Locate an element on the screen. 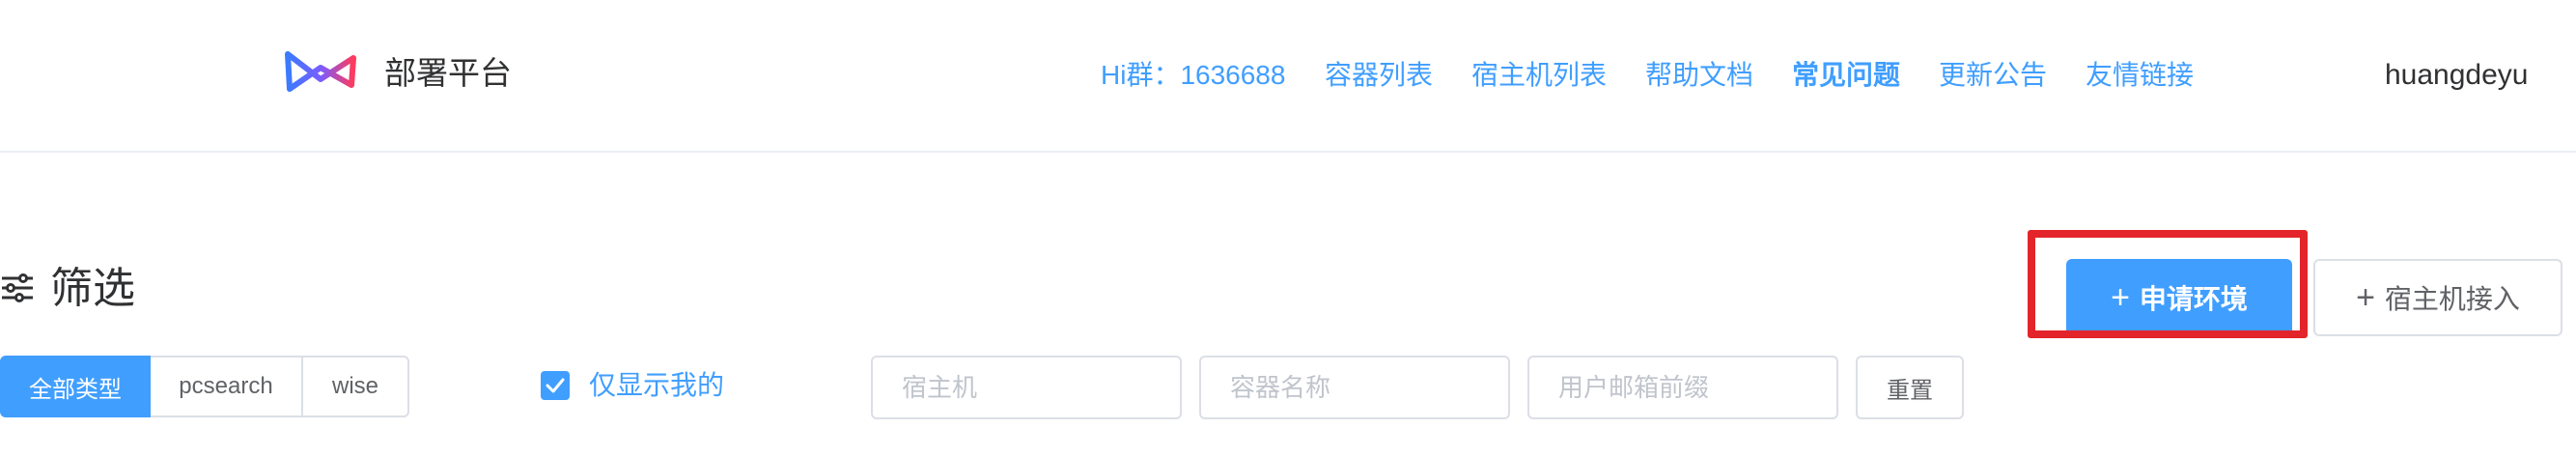  app-logo-icon is located at coordinates (321, 71).